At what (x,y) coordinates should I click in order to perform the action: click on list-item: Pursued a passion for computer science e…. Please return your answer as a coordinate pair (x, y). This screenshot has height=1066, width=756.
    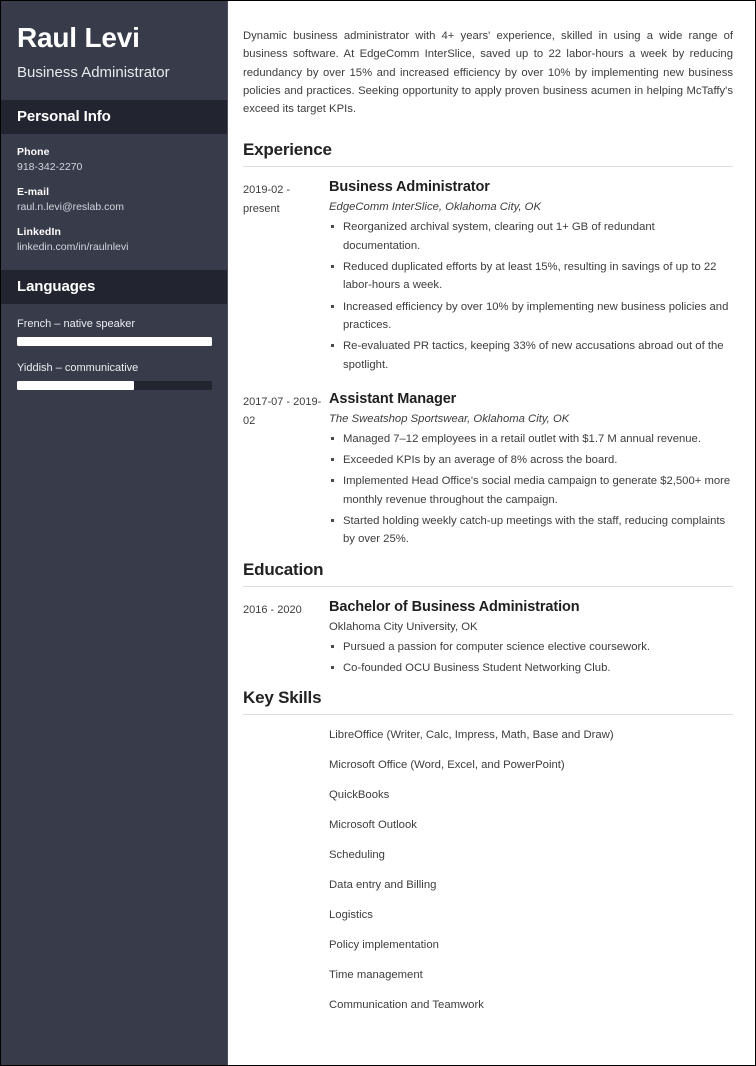
    Looking at the image, I should click on (531, 647).